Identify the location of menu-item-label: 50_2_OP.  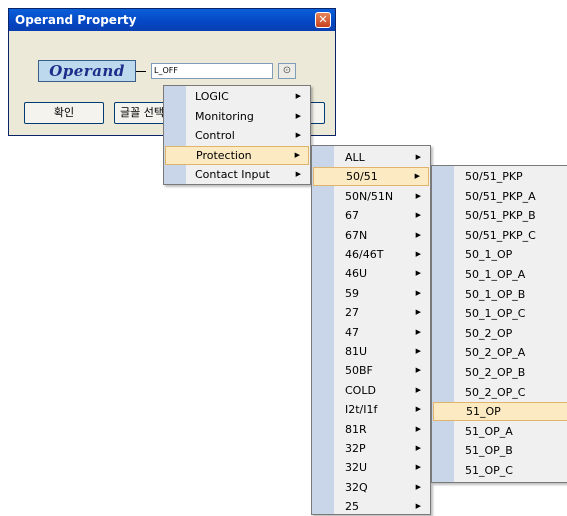
(489, 333).